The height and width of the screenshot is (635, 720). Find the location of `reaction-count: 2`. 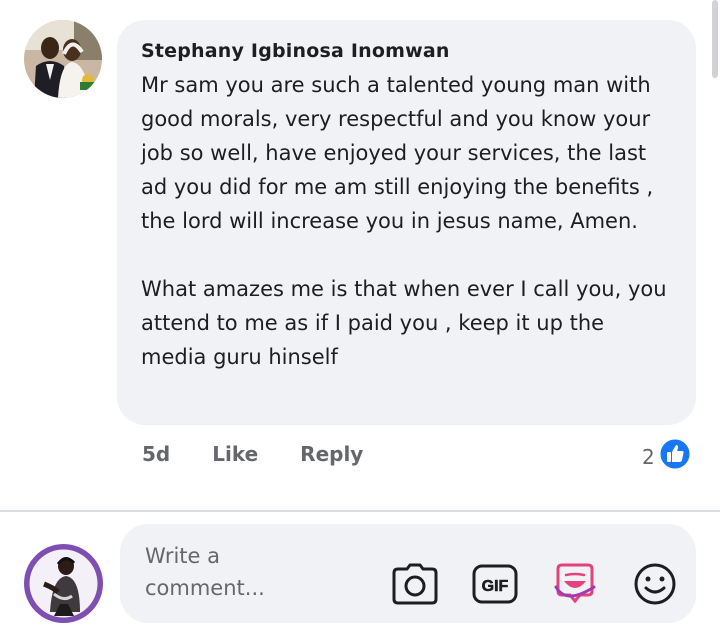

reaction-count: 2 is located at coordinates (648, 456).